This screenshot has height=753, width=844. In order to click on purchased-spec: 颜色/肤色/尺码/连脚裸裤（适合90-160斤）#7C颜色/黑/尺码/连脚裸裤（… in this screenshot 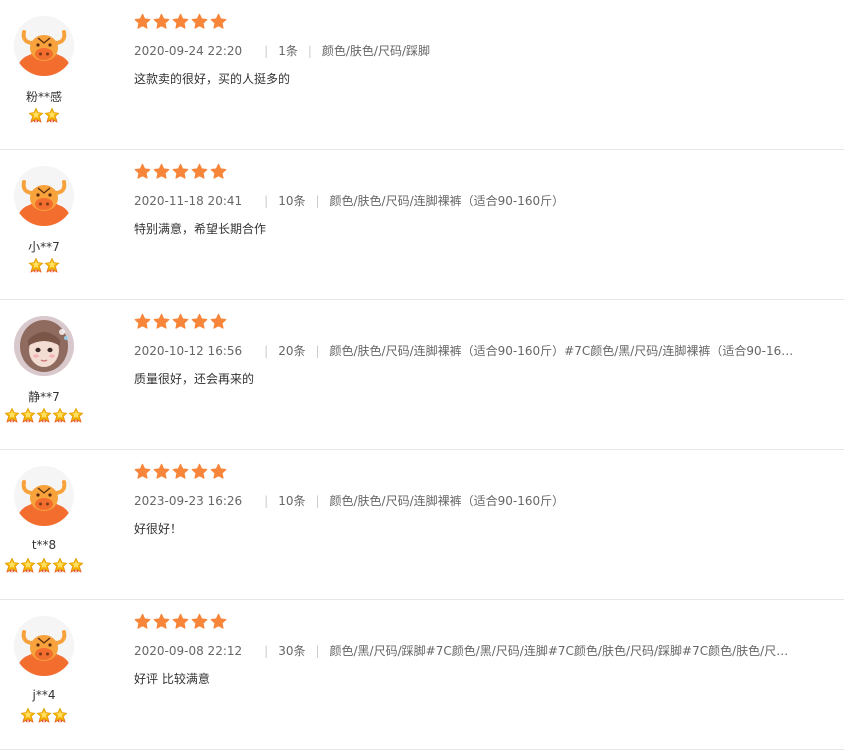, I will do `click(561, 351)`.